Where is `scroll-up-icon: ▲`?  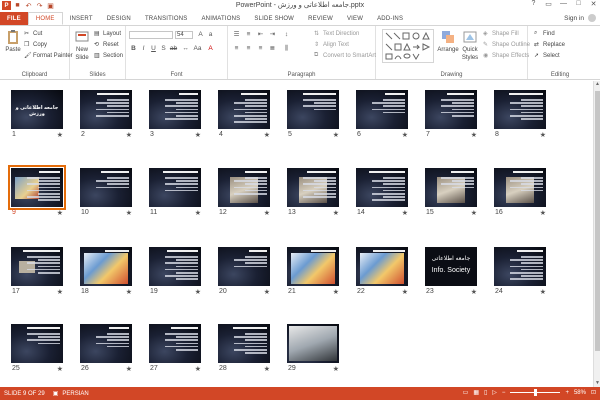 scroll-up-icon: ▲ is located at coordinates (597, 84).